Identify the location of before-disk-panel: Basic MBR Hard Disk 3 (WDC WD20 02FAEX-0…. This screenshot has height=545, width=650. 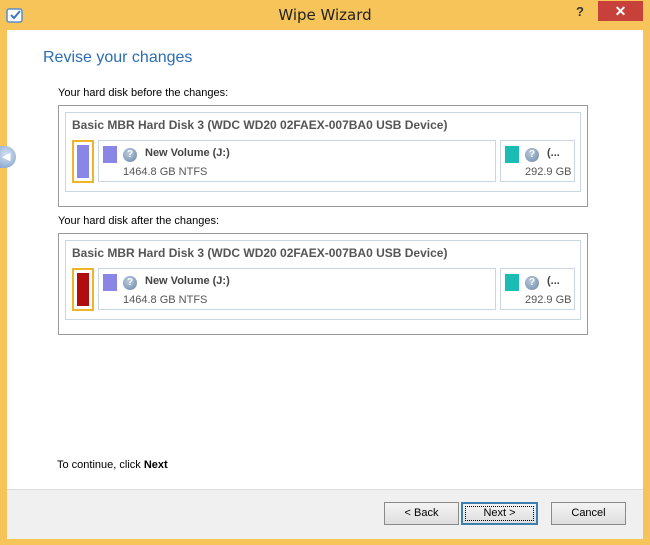
(323, 152).